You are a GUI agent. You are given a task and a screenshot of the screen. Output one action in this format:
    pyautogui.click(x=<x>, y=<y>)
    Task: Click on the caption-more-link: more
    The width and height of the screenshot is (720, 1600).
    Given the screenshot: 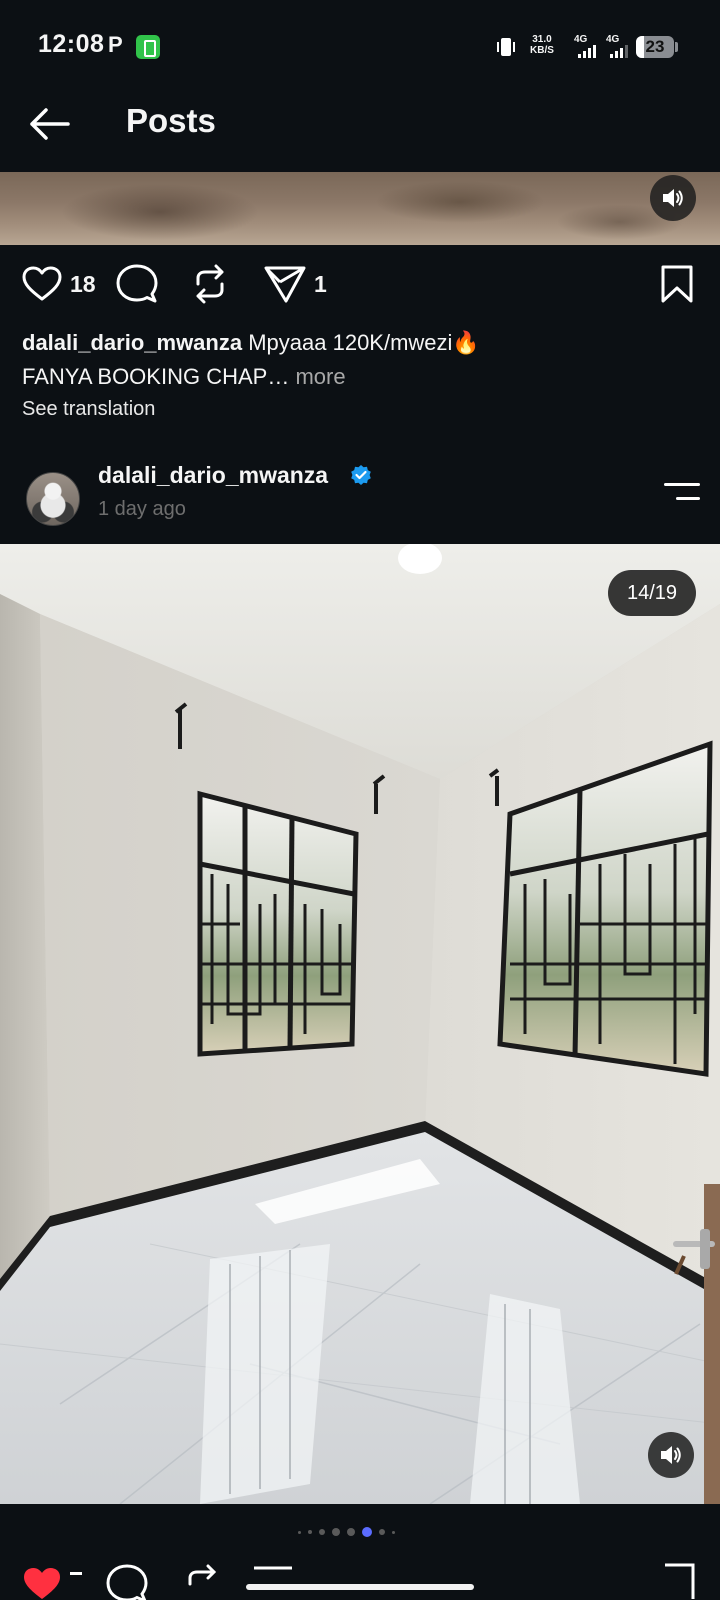 What is the action you would take?
    pyautogui.click(x=320, y=376)
    